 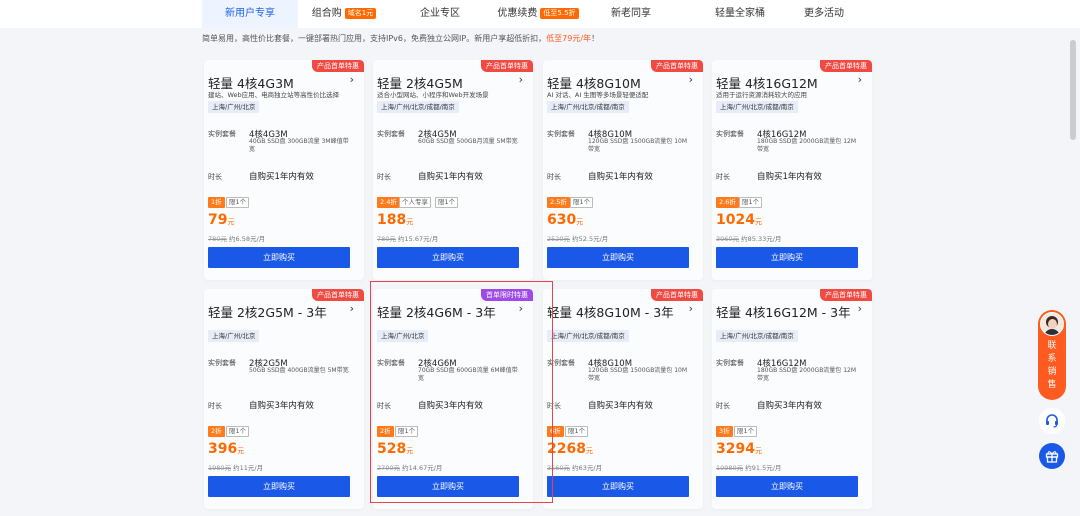 What do you see at coordinates (761, 239) in the screenshot?
I see `monthly-price: 约85.33元/月` at bounding box center [761, 239].